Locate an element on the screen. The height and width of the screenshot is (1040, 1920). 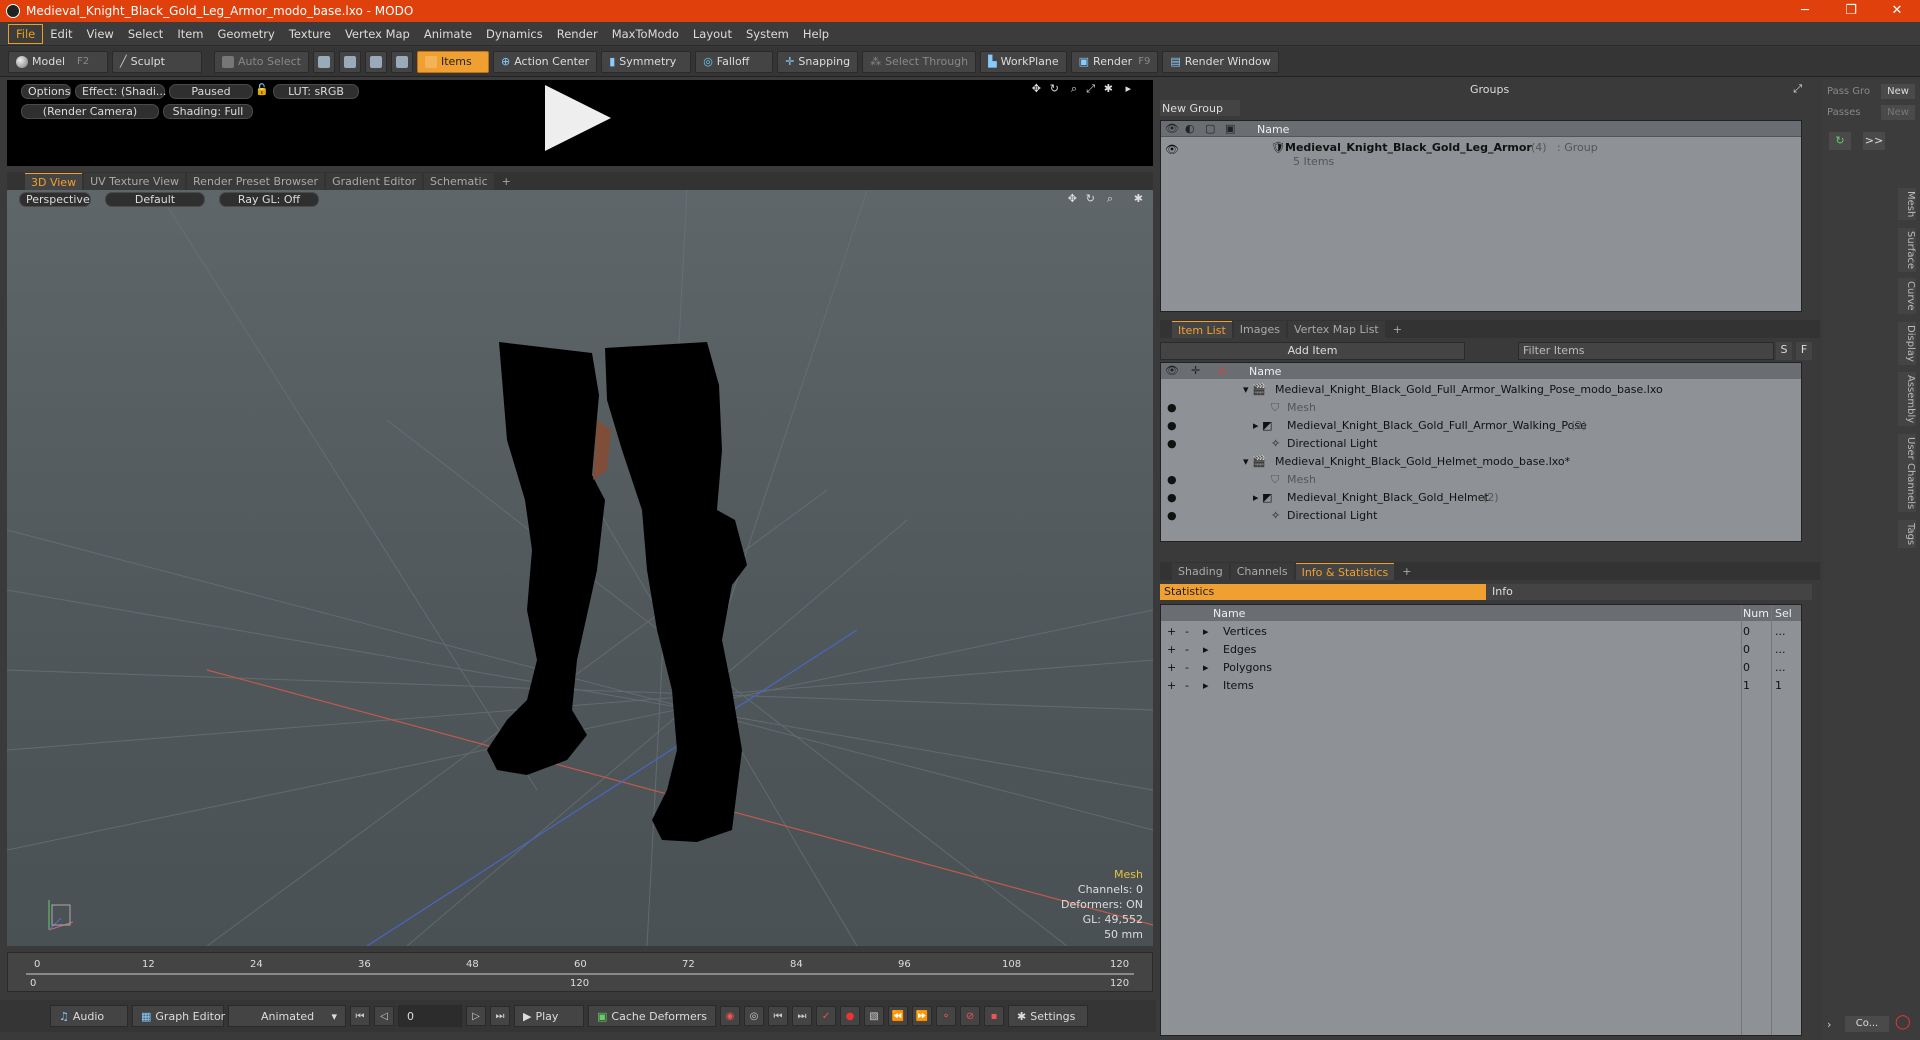
key-delete-icon: ▪ is located at coordinates (994, 1016).